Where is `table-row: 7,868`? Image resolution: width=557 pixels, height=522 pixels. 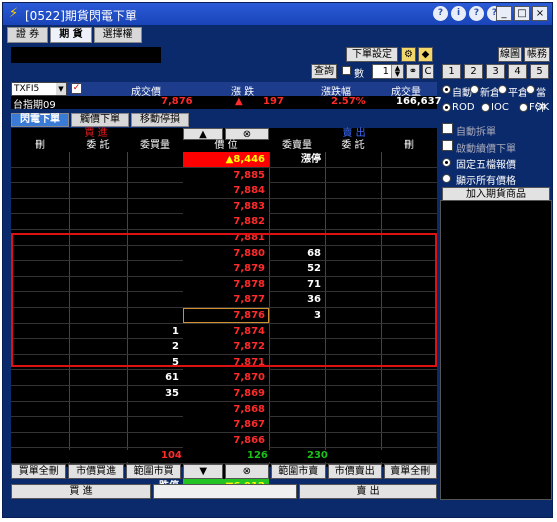
table-row: 7,868 is located at coordinates (224, 409).